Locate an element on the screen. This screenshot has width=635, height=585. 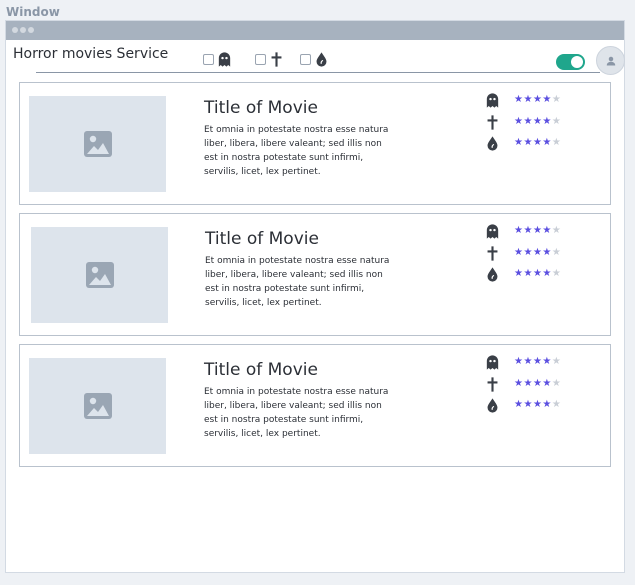
window-titlebar is located at coordinates (315, 30).